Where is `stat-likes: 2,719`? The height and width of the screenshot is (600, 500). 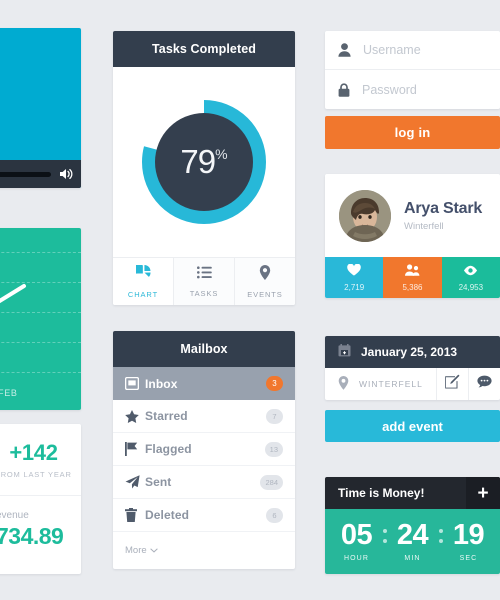 stat-likes: 2,719 is located at coordinates (354, 277).